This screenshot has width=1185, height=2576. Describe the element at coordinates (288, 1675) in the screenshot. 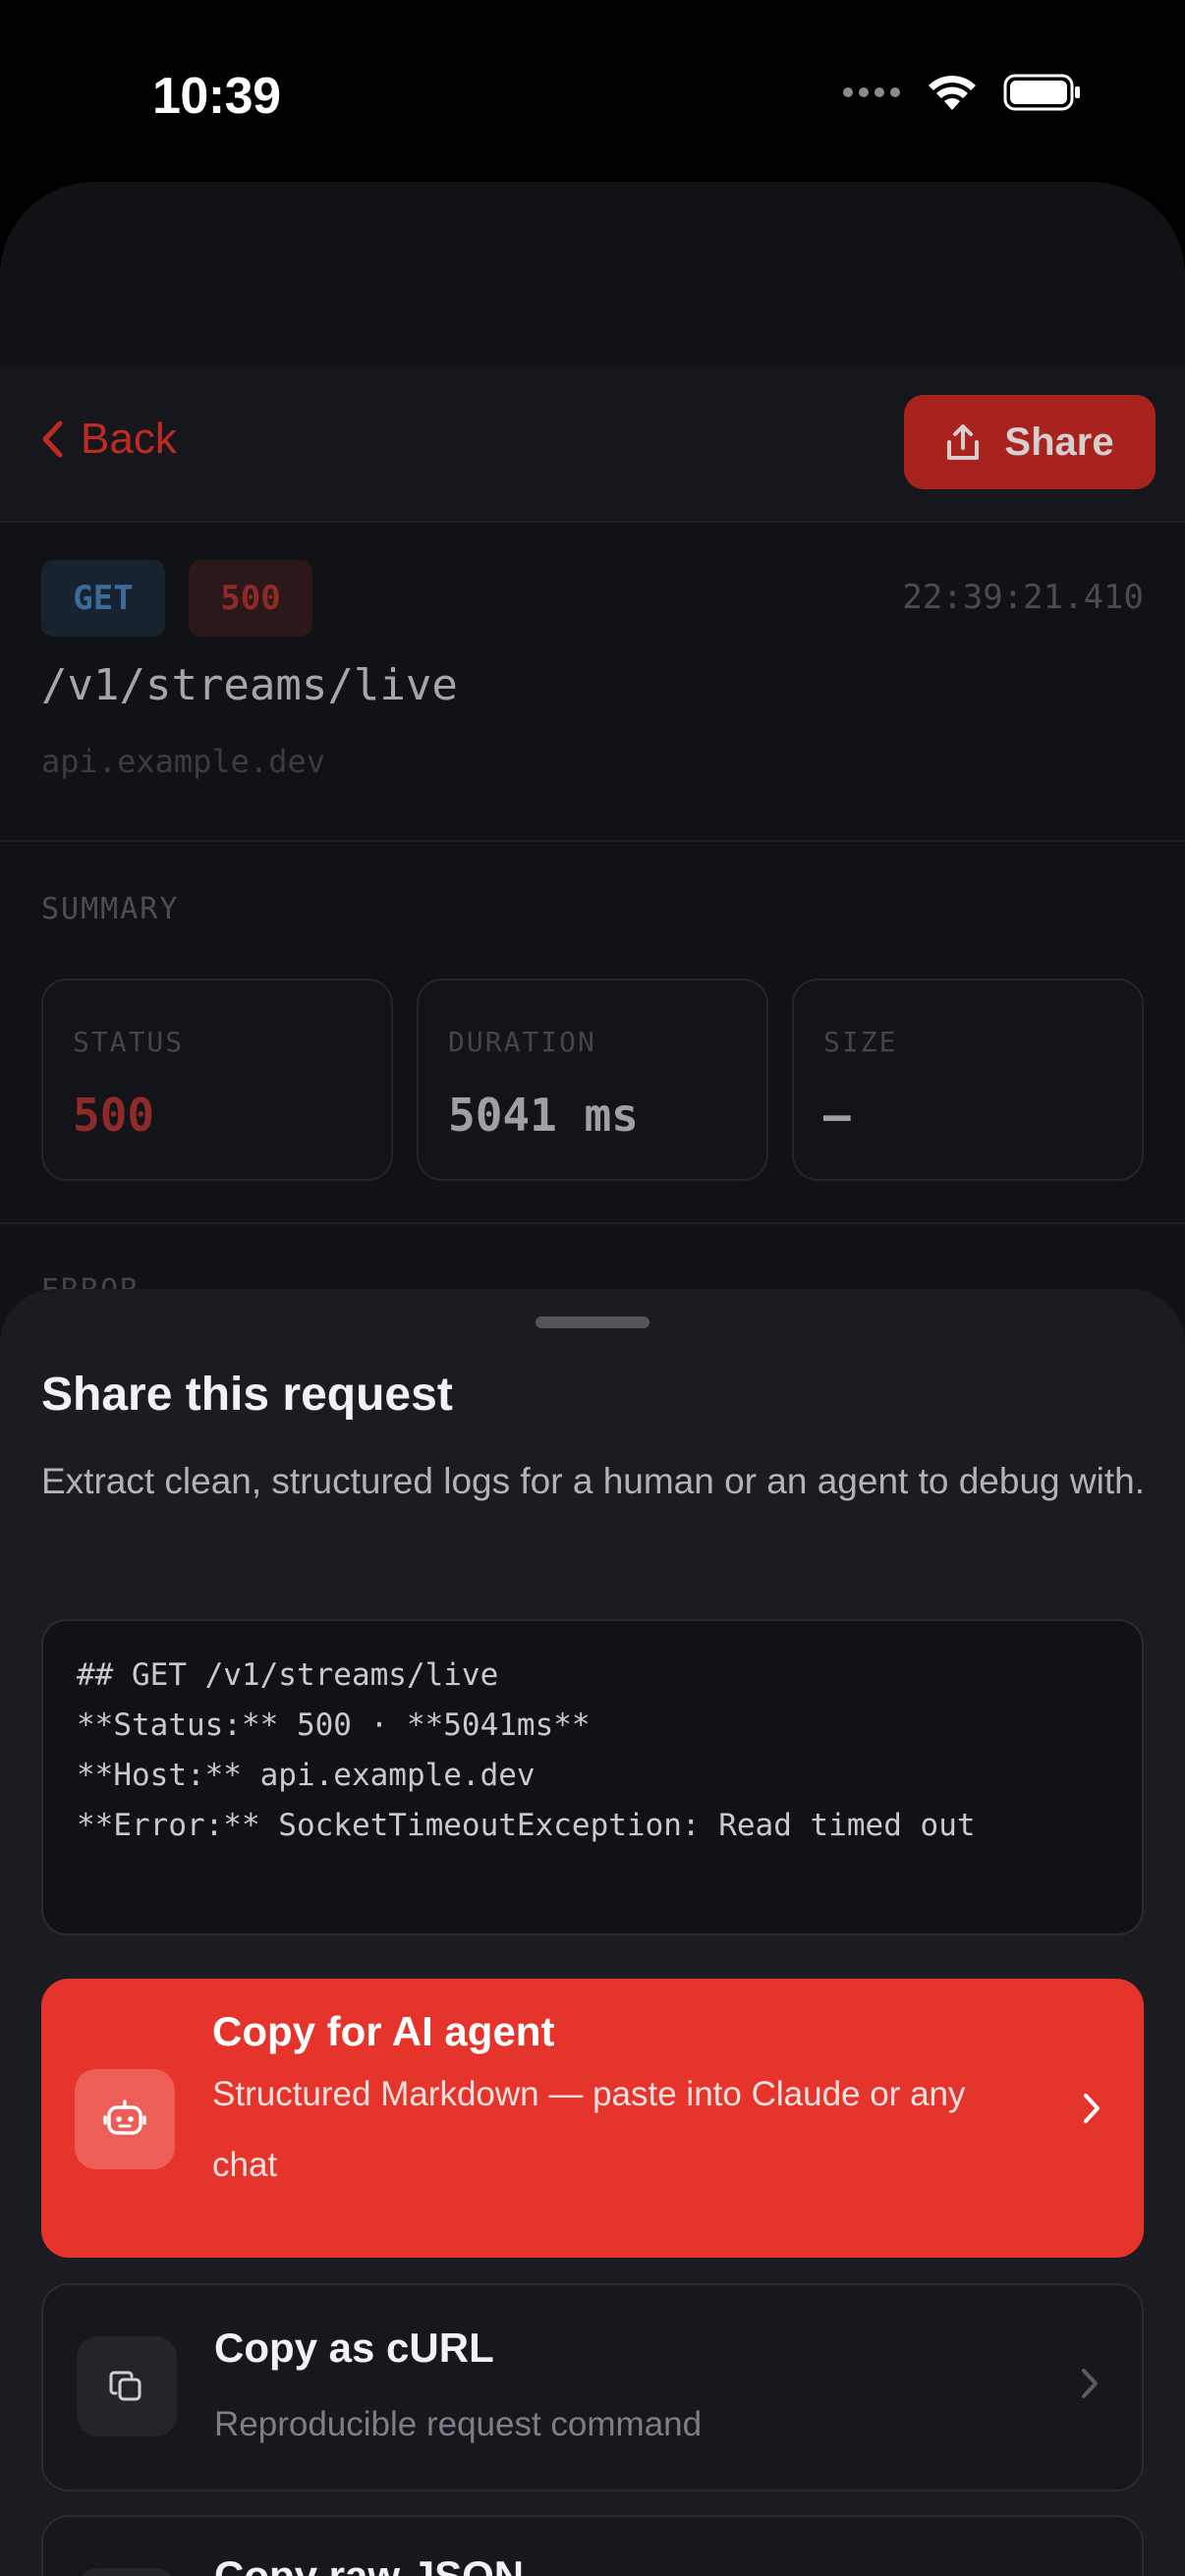

I see `preview-line: ## GET /v1/streams/live` at that location.